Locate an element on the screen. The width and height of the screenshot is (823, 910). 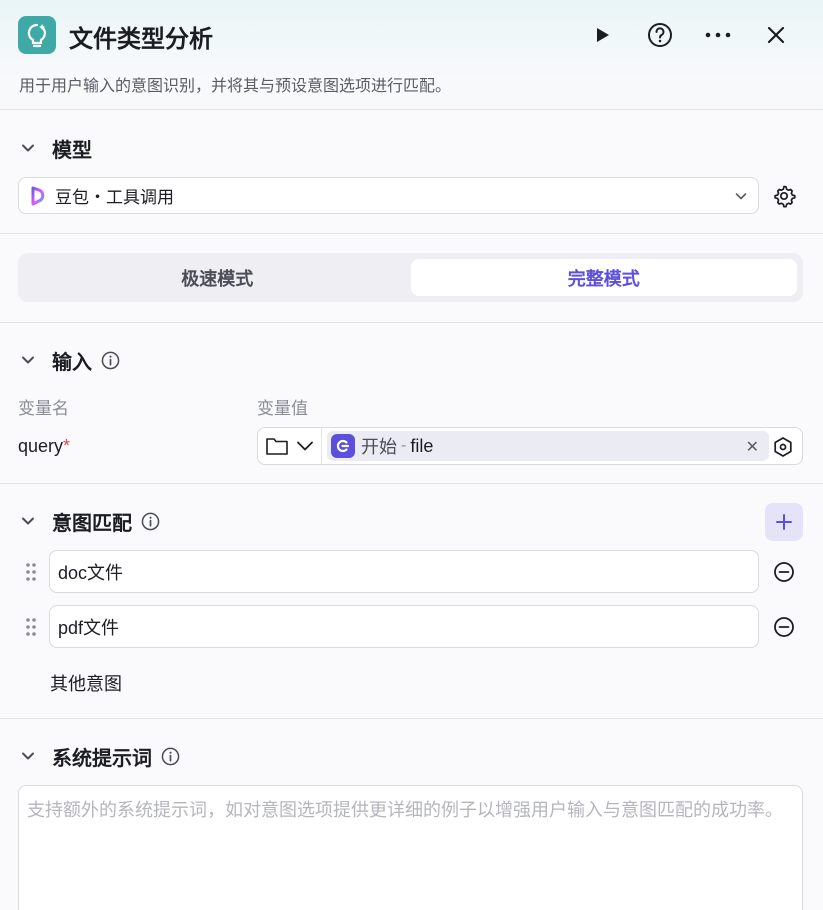
more-icon is located at coordinates (718, 35).